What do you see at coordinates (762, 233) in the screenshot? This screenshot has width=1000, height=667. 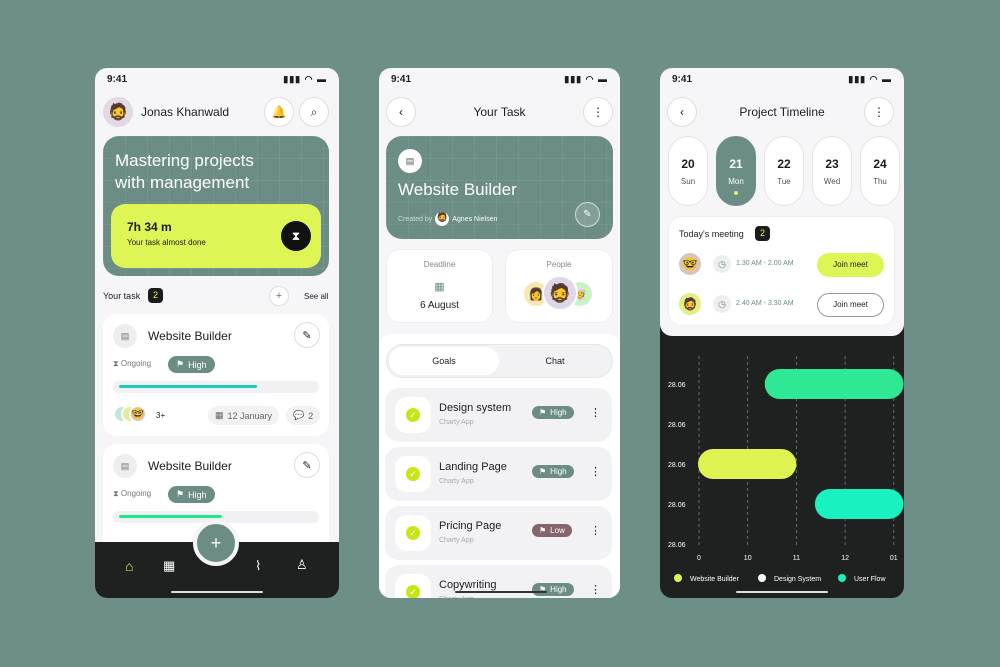 I see `meeting-count-badge: 2` at bounding box center [762, 233].